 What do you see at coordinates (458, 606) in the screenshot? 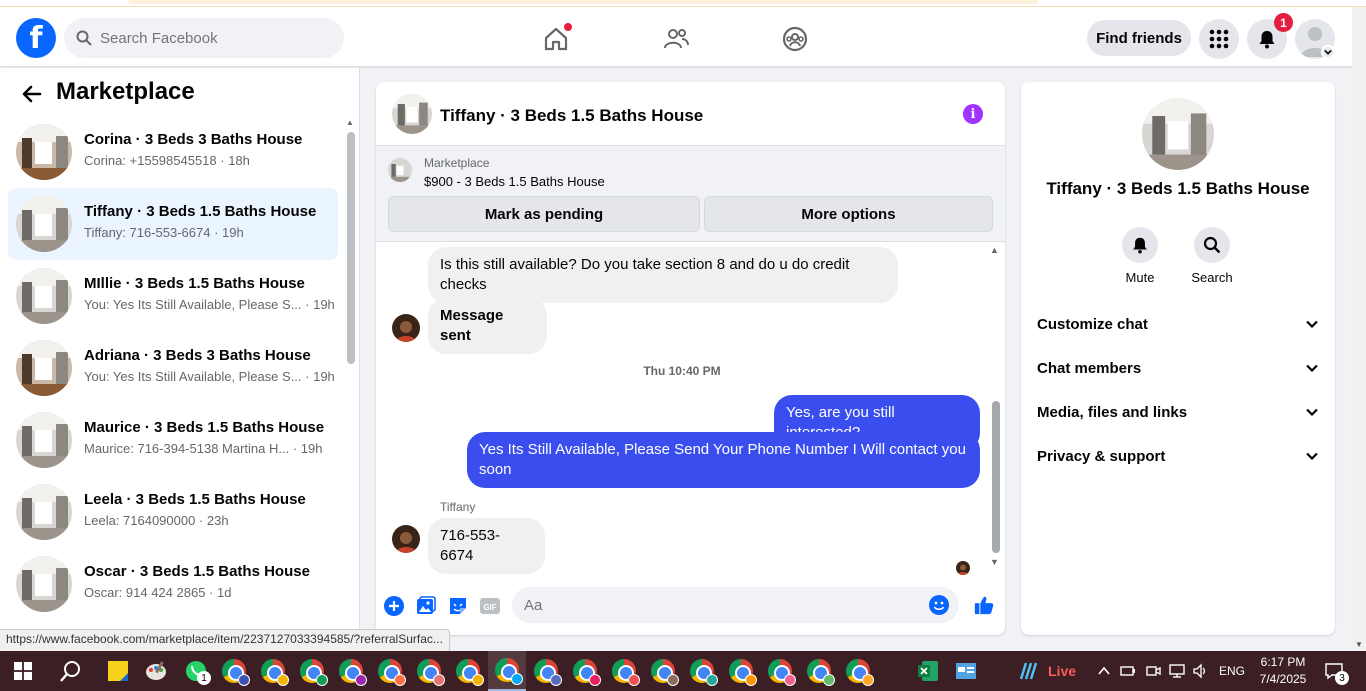
I see `sticker-button` at bounding box center [458, 606].